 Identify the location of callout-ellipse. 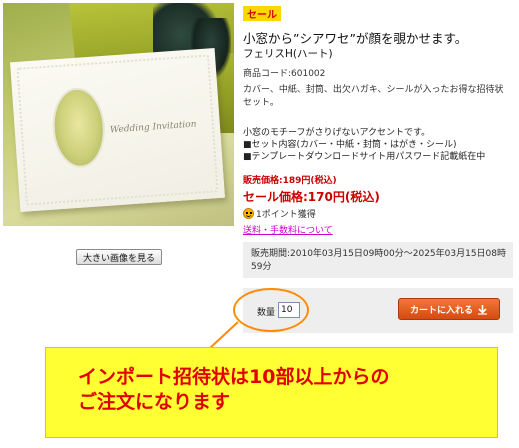
(271, 310).